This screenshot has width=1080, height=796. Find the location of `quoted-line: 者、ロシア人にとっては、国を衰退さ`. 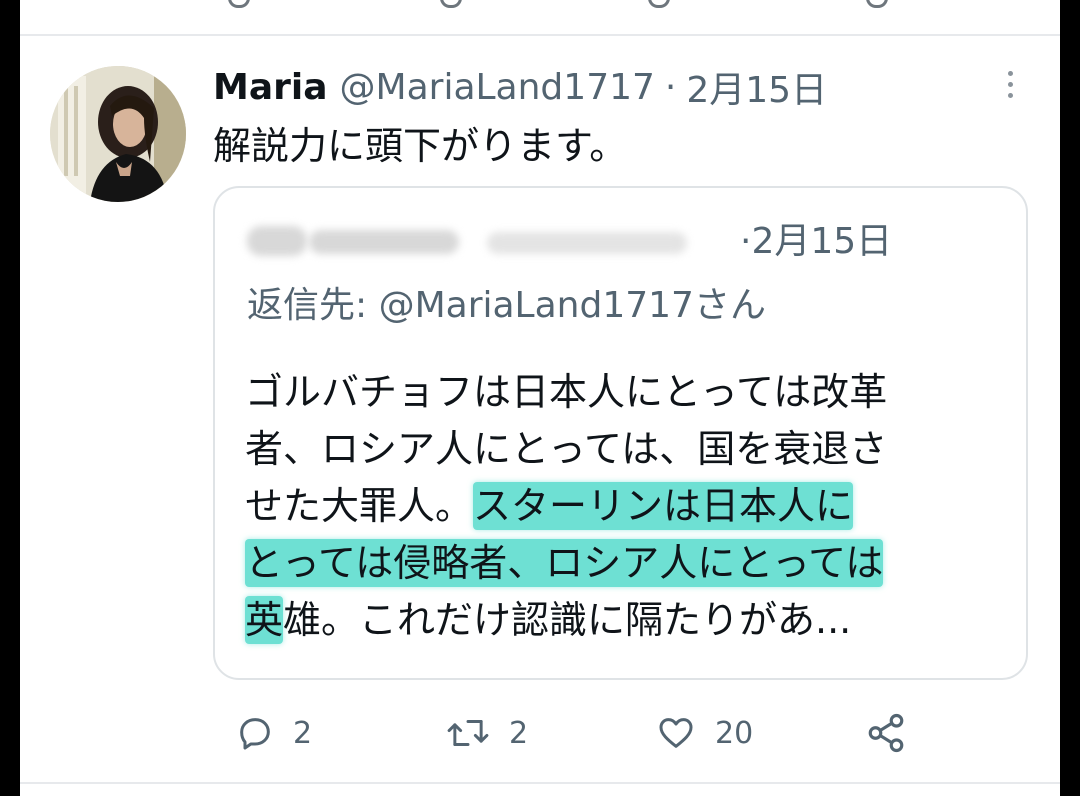

quoted-line: 者、ロシア人にとっては、国を衰退さ is located at coordinates (566, 449).